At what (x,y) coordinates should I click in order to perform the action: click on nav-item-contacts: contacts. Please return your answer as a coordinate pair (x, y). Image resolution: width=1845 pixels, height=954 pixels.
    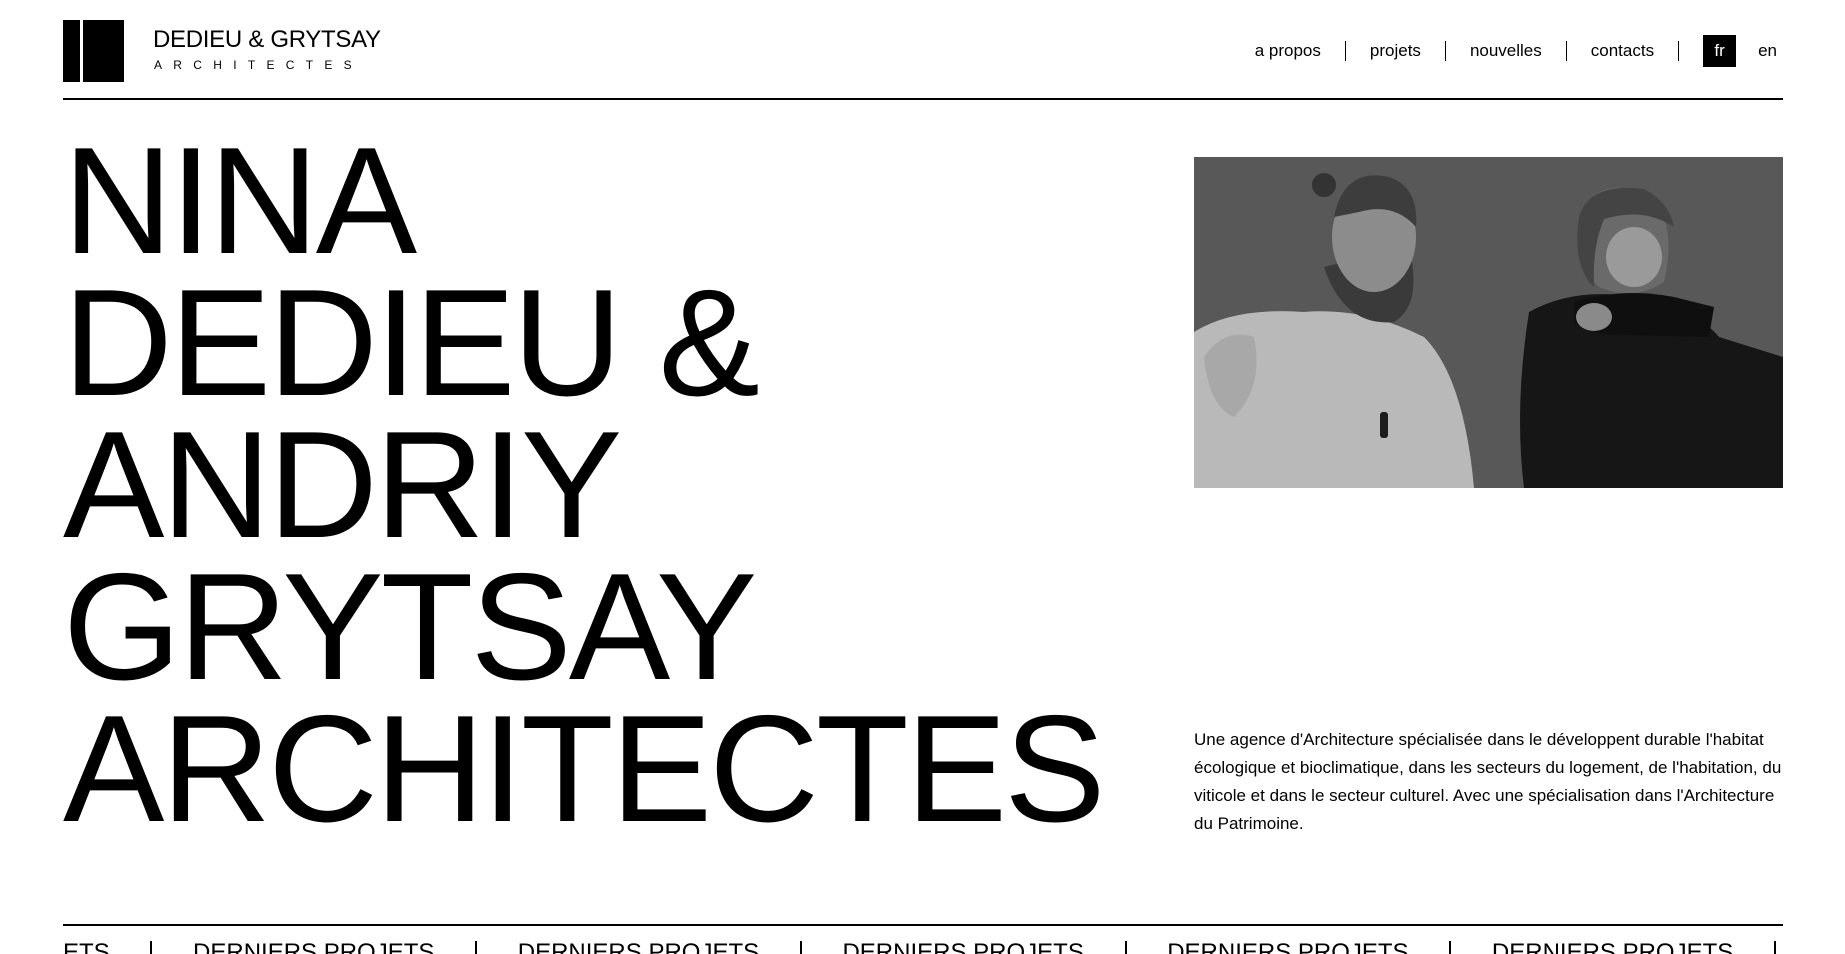
    Looking at the image, I should click on (1622, 51).